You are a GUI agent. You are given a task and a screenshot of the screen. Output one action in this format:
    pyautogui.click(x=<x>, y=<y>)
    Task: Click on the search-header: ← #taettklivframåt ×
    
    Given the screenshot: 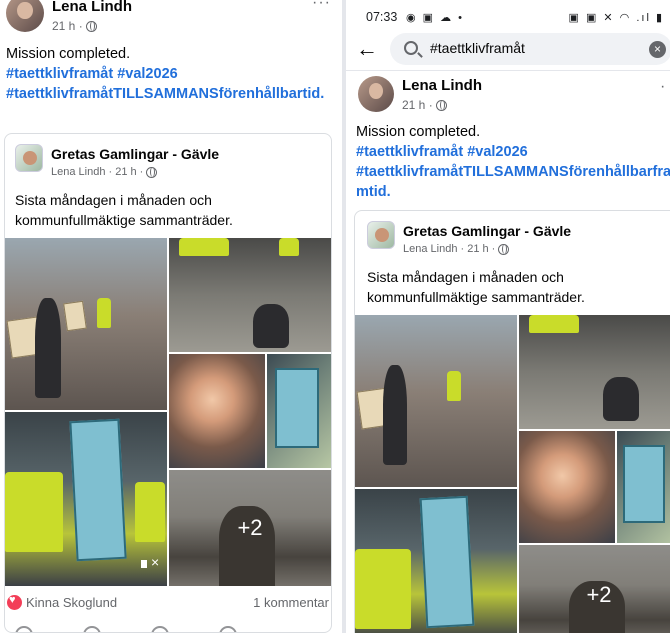 What is the action you would take?
    pyautogui.click(x=508, y=48)
    